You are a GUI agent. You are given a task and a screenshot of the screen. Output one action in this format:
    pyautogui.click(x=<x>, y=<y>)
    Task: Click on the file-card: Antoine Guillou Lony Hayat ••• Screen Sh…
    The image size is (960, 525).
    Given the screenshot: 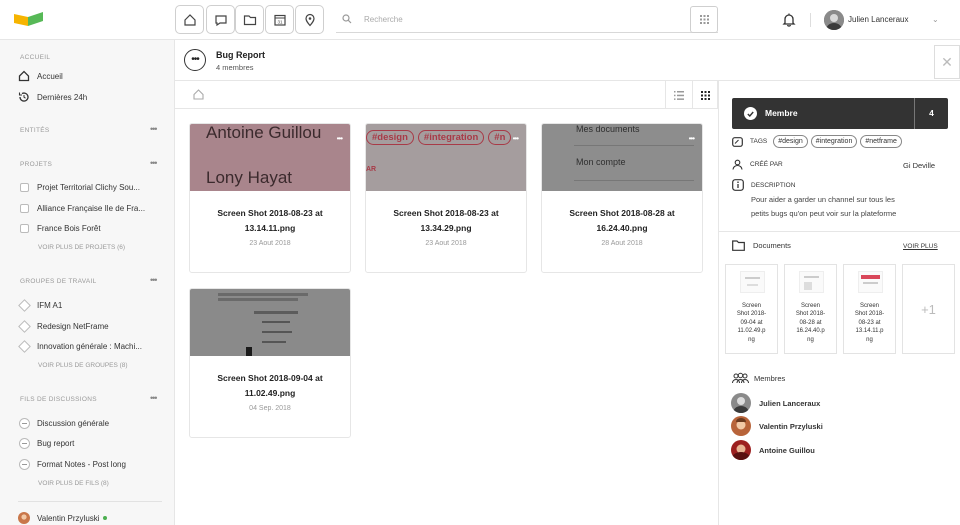 What is the action you would take?
    pyautogui.click(x=270, y=198)
    